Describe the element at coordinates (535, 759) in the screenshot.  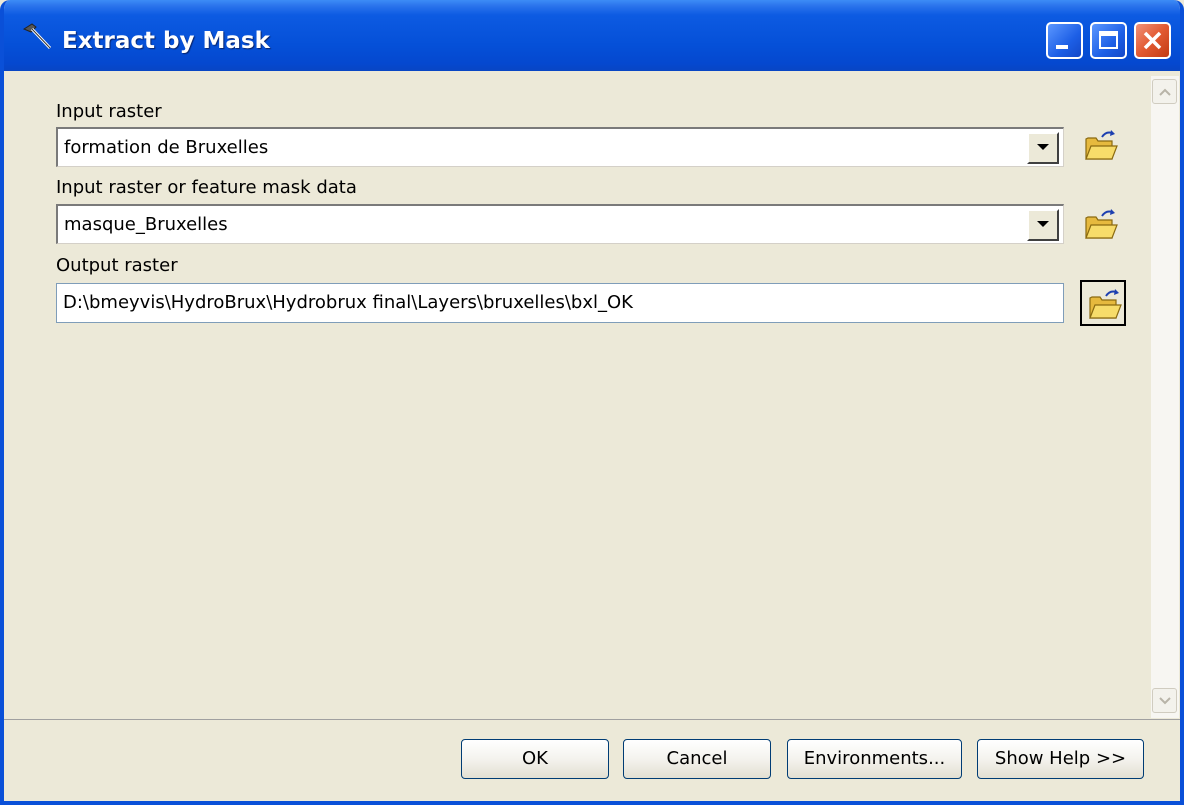
I see `ok-button: OK` at that location.